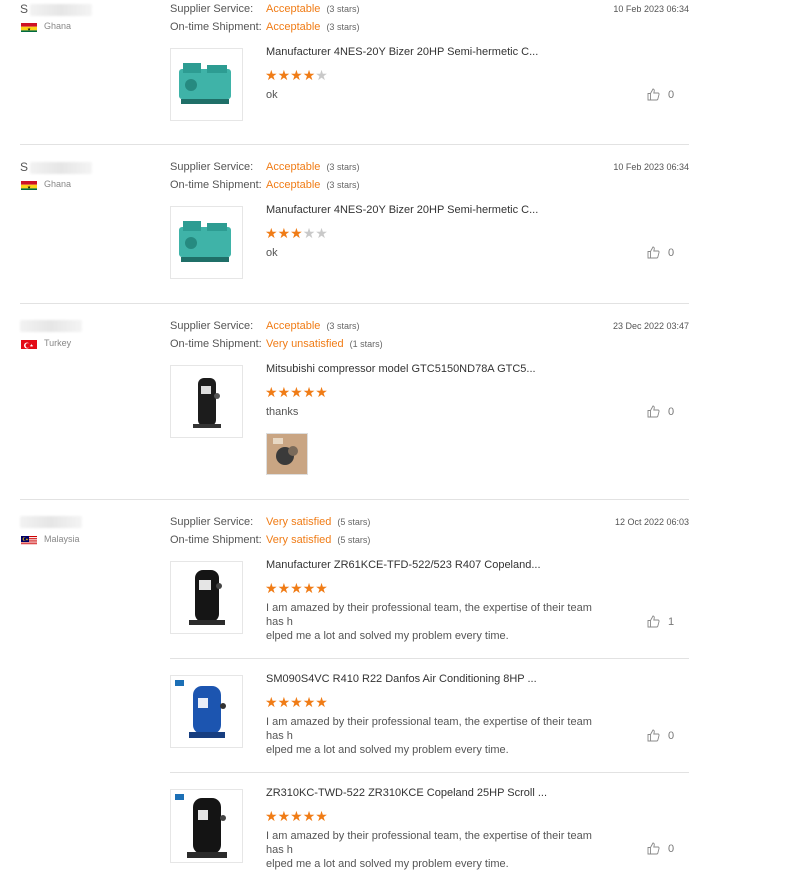  What do you see at coordinates (57, 343) in the screenshot?
I see `buyer-country: Turkey` at bounding box center [57, 343].